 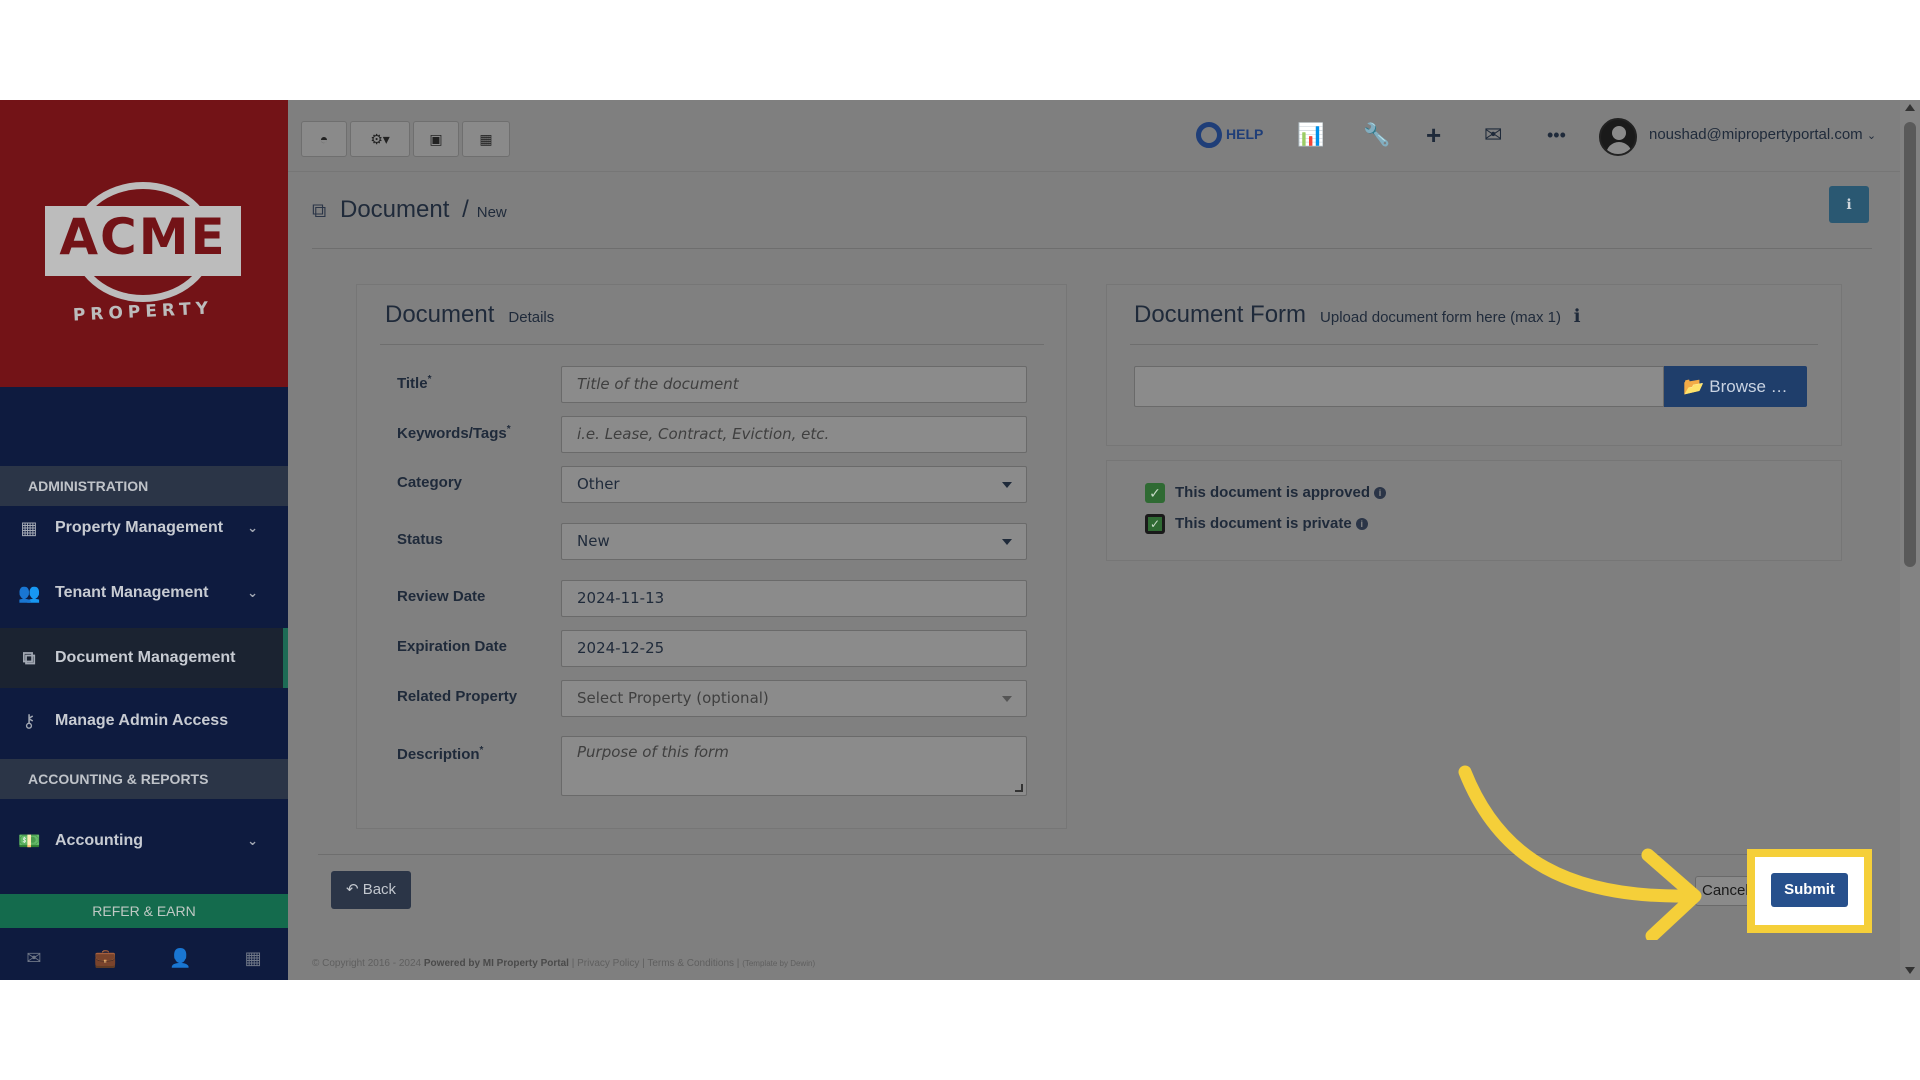 I want to click on briefcase-icon: 💼, so click(x=105, y=958).